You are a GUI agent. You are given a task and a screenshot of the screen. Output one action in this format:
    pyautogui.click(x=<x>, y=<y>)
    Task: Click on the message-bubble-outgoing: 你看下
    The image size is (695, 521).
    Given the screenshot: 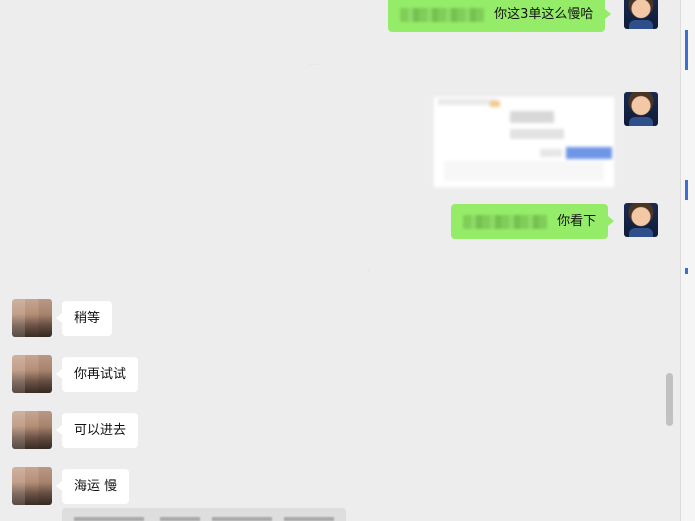 What is the action you would take?
    pyautogui.click(x=533, y=221)
    